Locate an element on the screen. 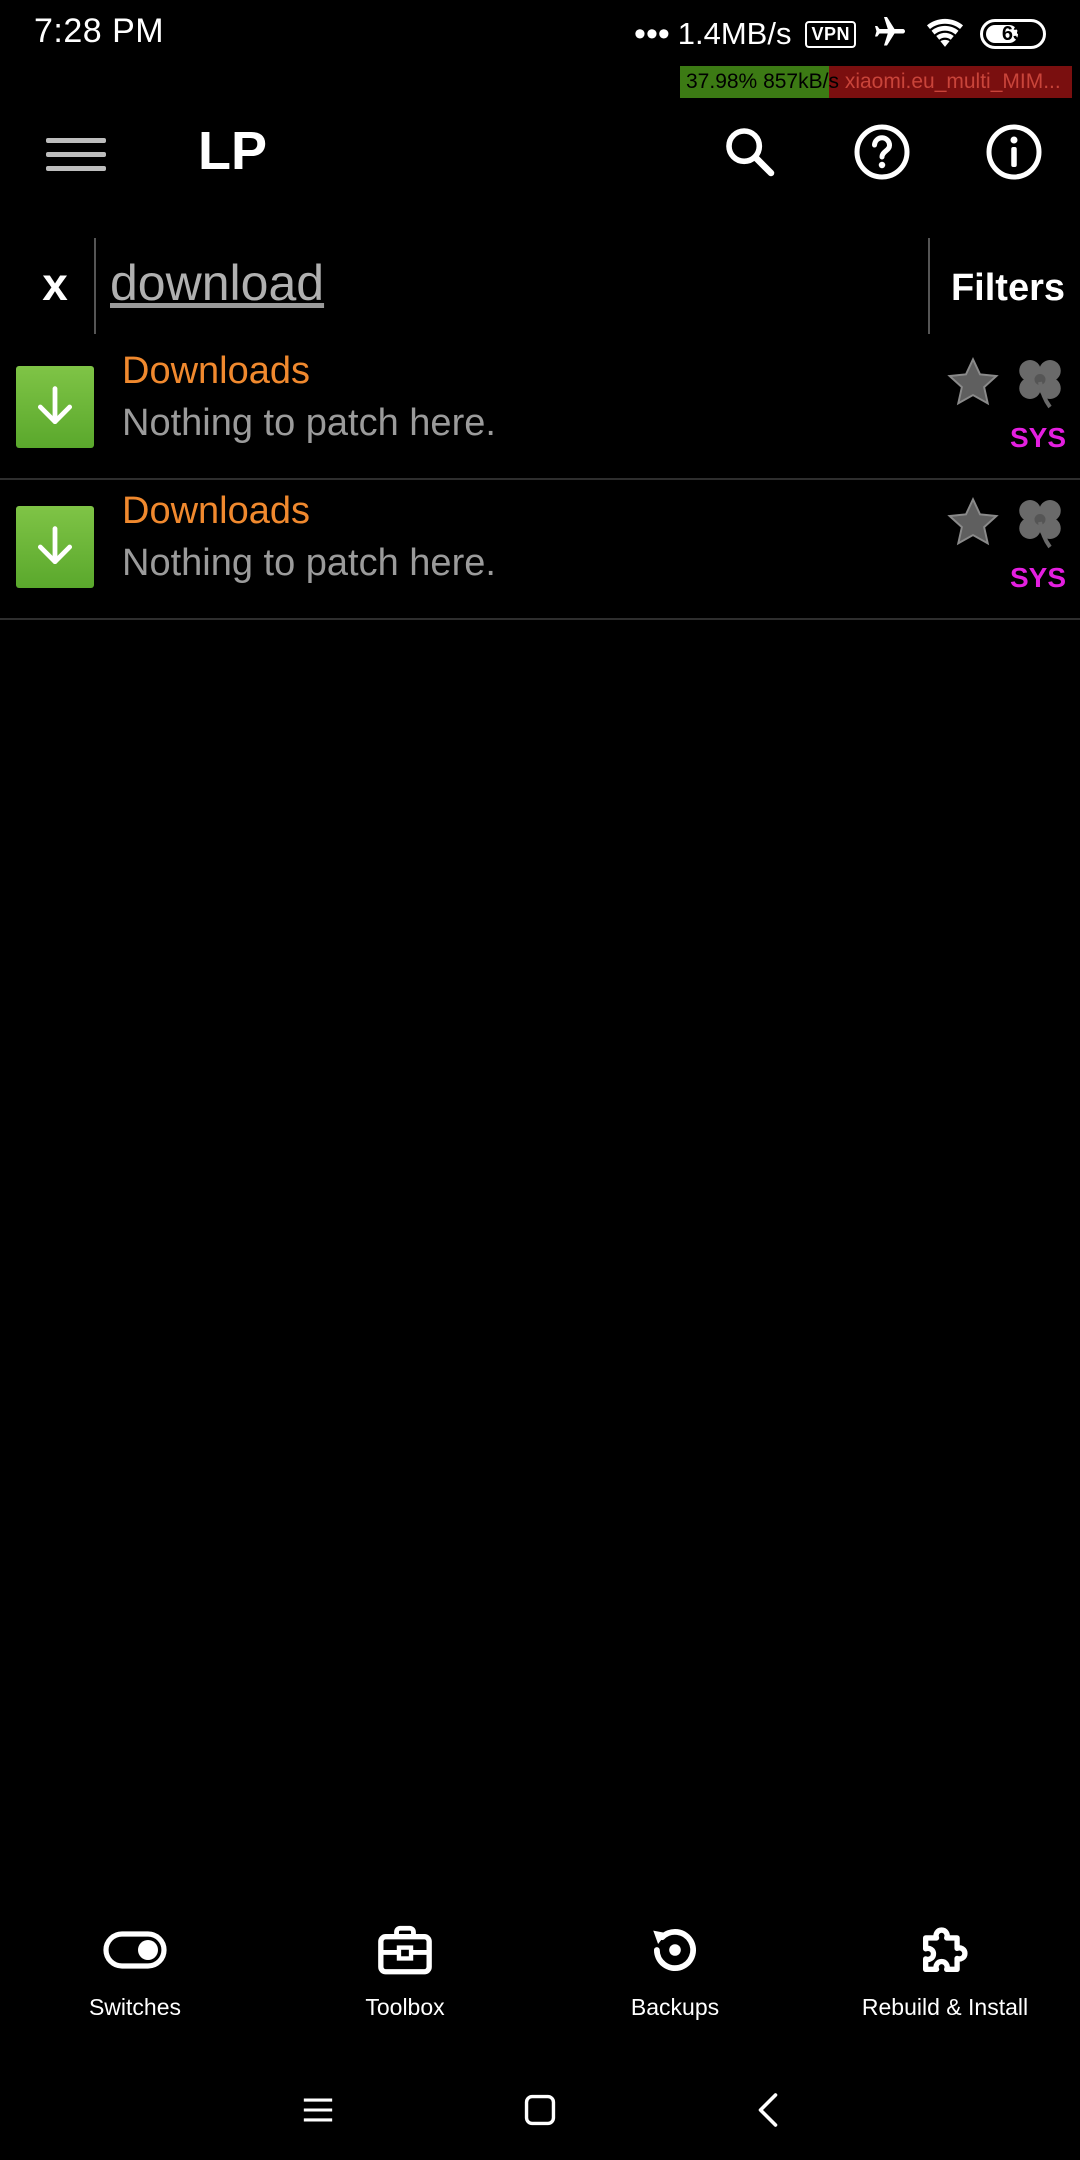 Image resolution: width=1080 pixels, height=2160 pixels. battery-icon: 63 is located at coordinates (1013, 34).